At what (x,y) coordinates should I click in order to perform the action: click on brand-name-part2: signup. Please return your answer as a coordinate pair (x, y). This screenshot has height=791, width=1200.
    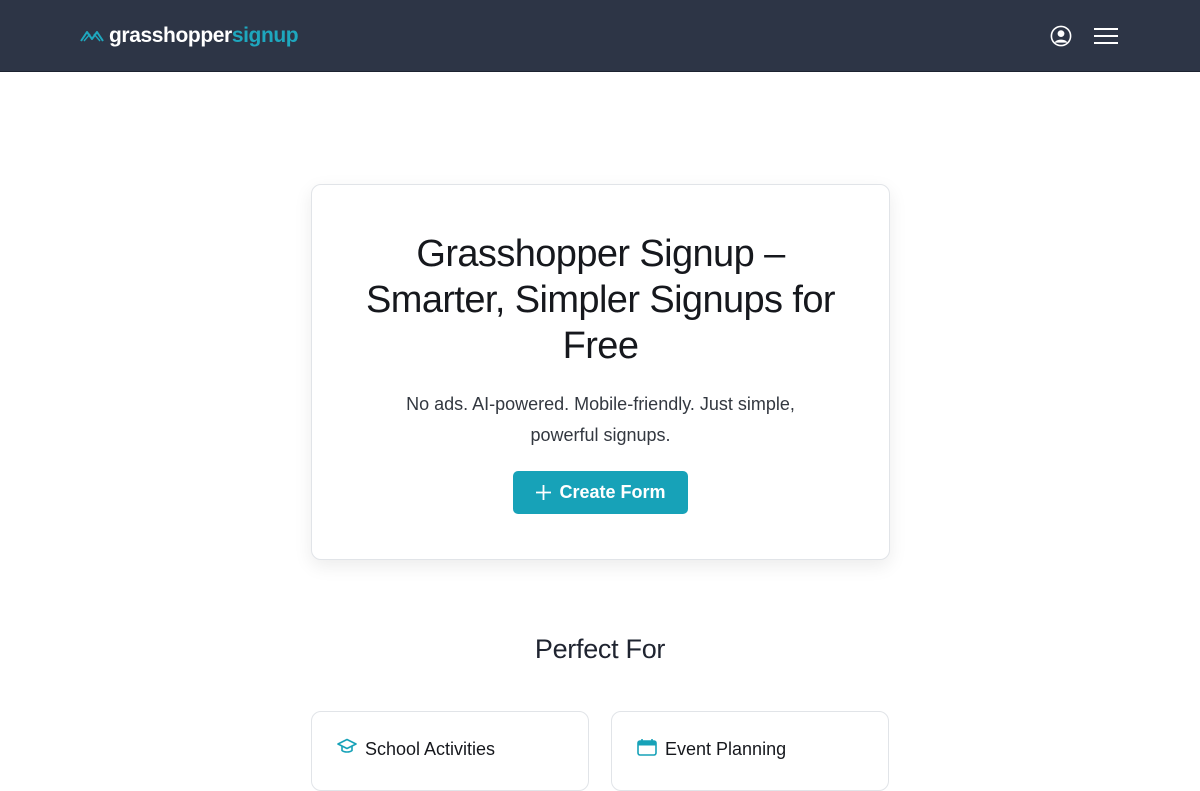
    Looking at the image, I should click on (265, 35).